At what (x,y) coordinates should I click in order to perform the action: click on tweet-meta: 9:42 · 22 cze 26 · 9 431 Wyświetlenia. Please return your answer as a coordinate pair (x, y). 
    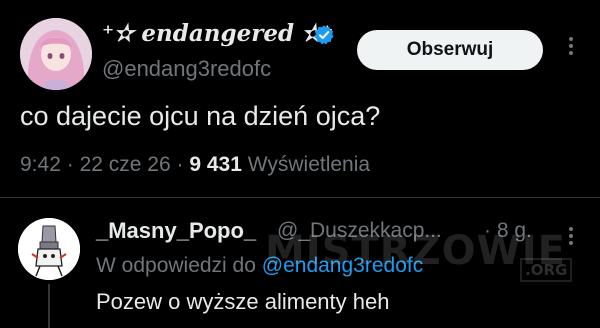
    Looking at the image, I should click on (195, 165).